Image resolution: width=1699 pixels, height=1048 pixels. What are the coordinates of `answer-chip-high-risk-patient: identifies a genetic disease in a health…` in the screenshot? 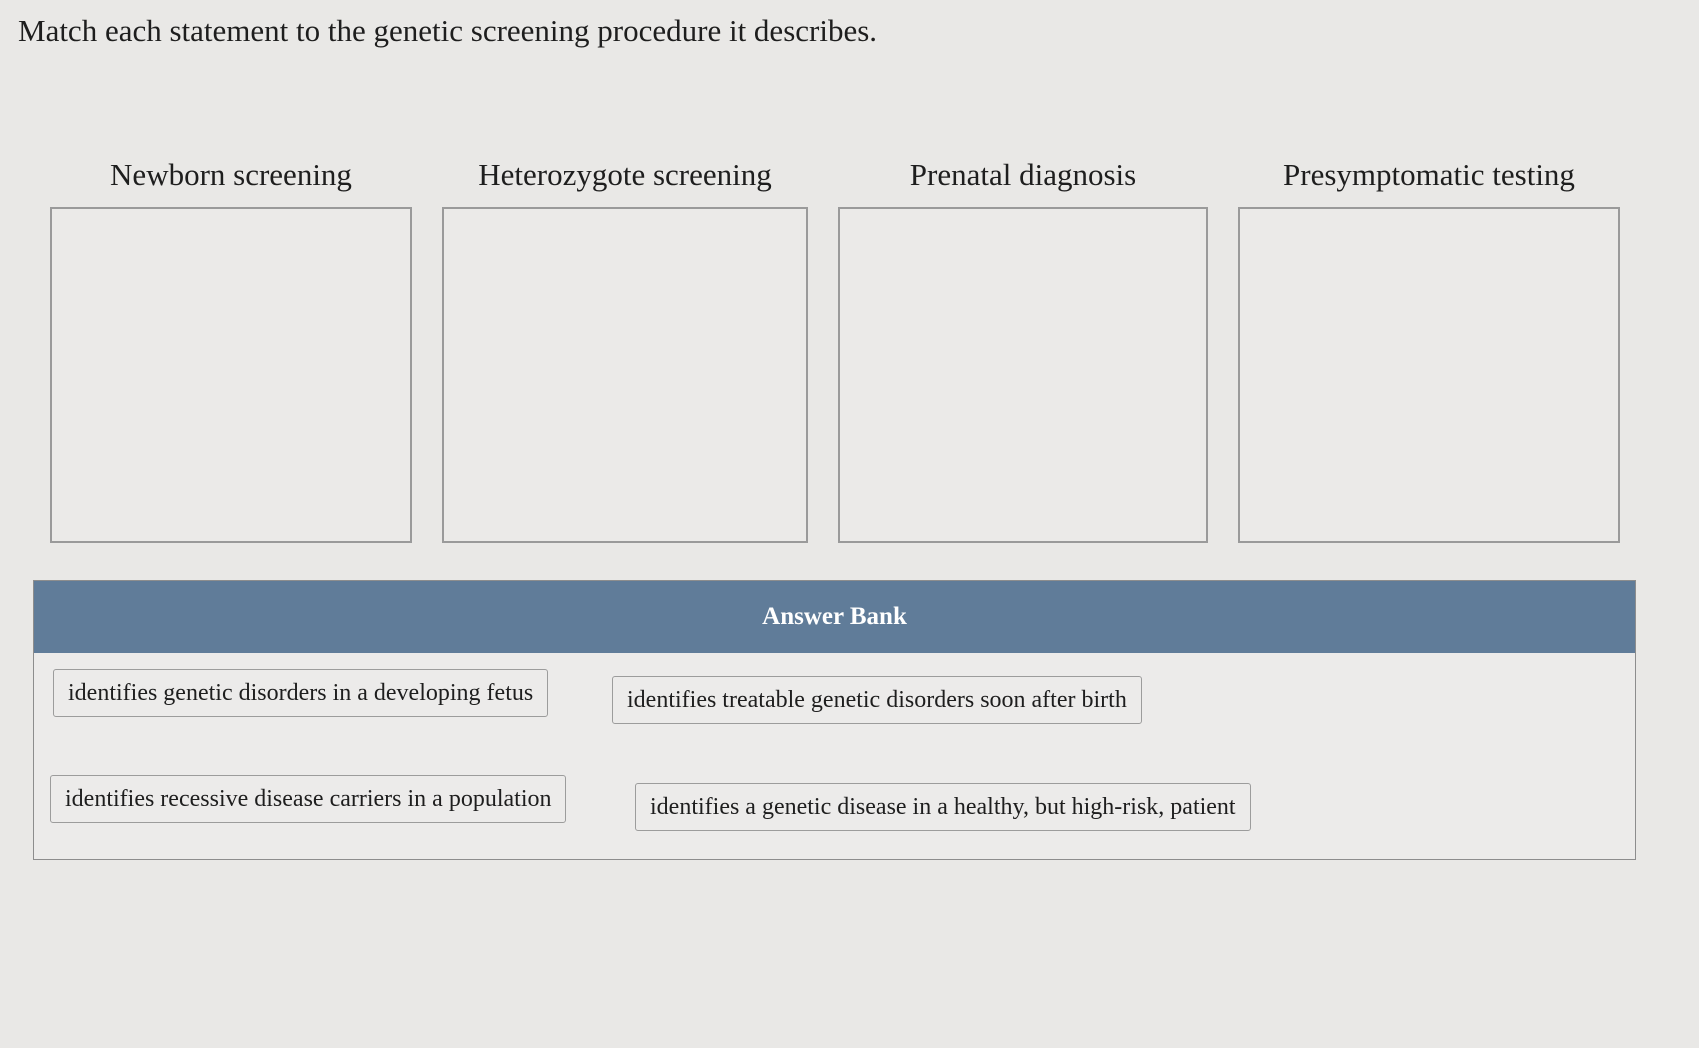 It's located at (943, 807).